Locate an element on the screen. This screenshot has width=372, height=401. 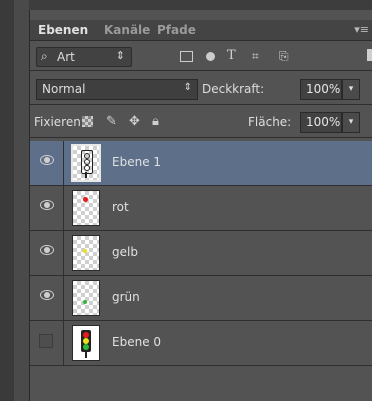
blend-row: Normal ⇕ Deckkraft: 100% ▾ is located at coordinates (201, 89).